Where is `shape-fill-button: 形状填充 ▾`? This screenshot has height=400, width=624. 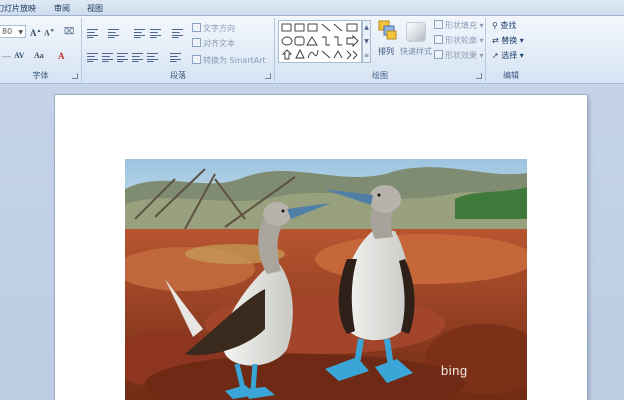
shape-fill-button: 形状填充 ▾ is located at coordinates (459, 26).